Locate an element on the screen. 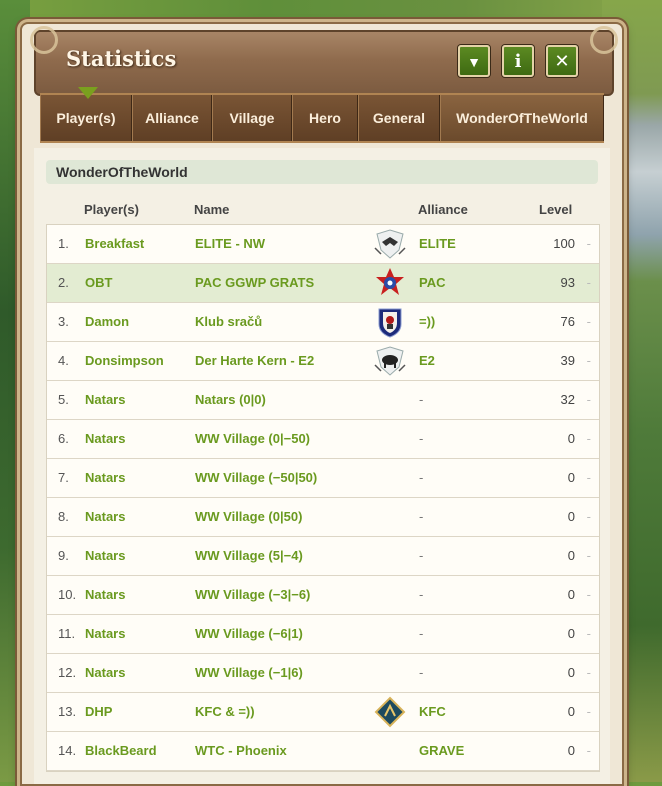 Image resolution: width=662 pixels, height=786 pixels. tab-players: Player(s) is located at coordinates (86, 118).